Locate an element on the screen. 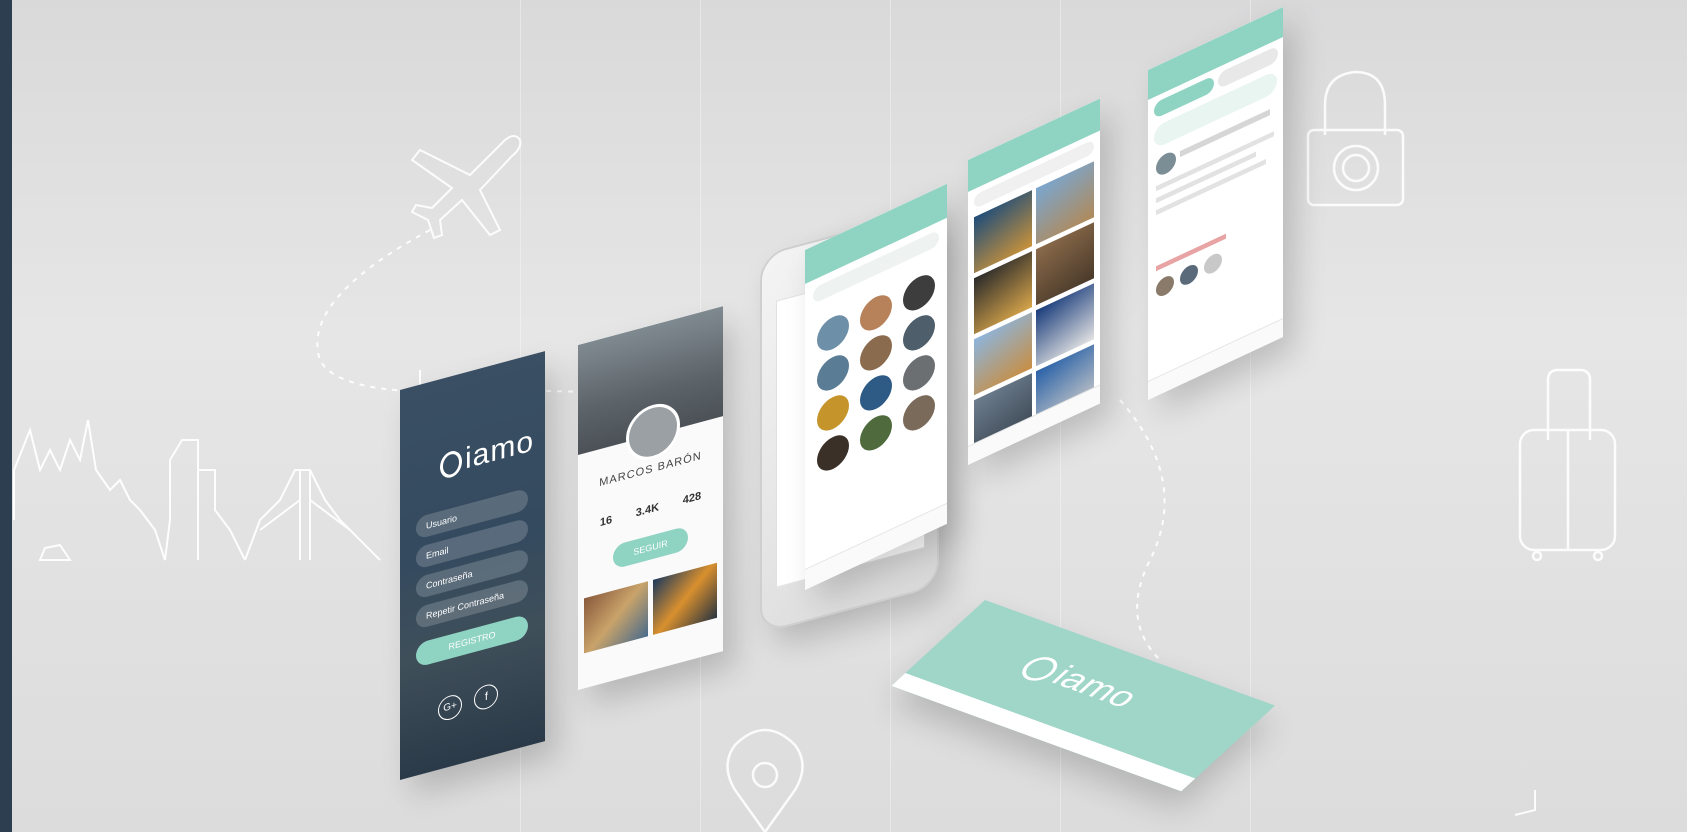 The image size is (1687, 832). profile-screen: MARCOS BARÓN 16 3.4K 428 SEGUIR is located at coordinates (650, 498).